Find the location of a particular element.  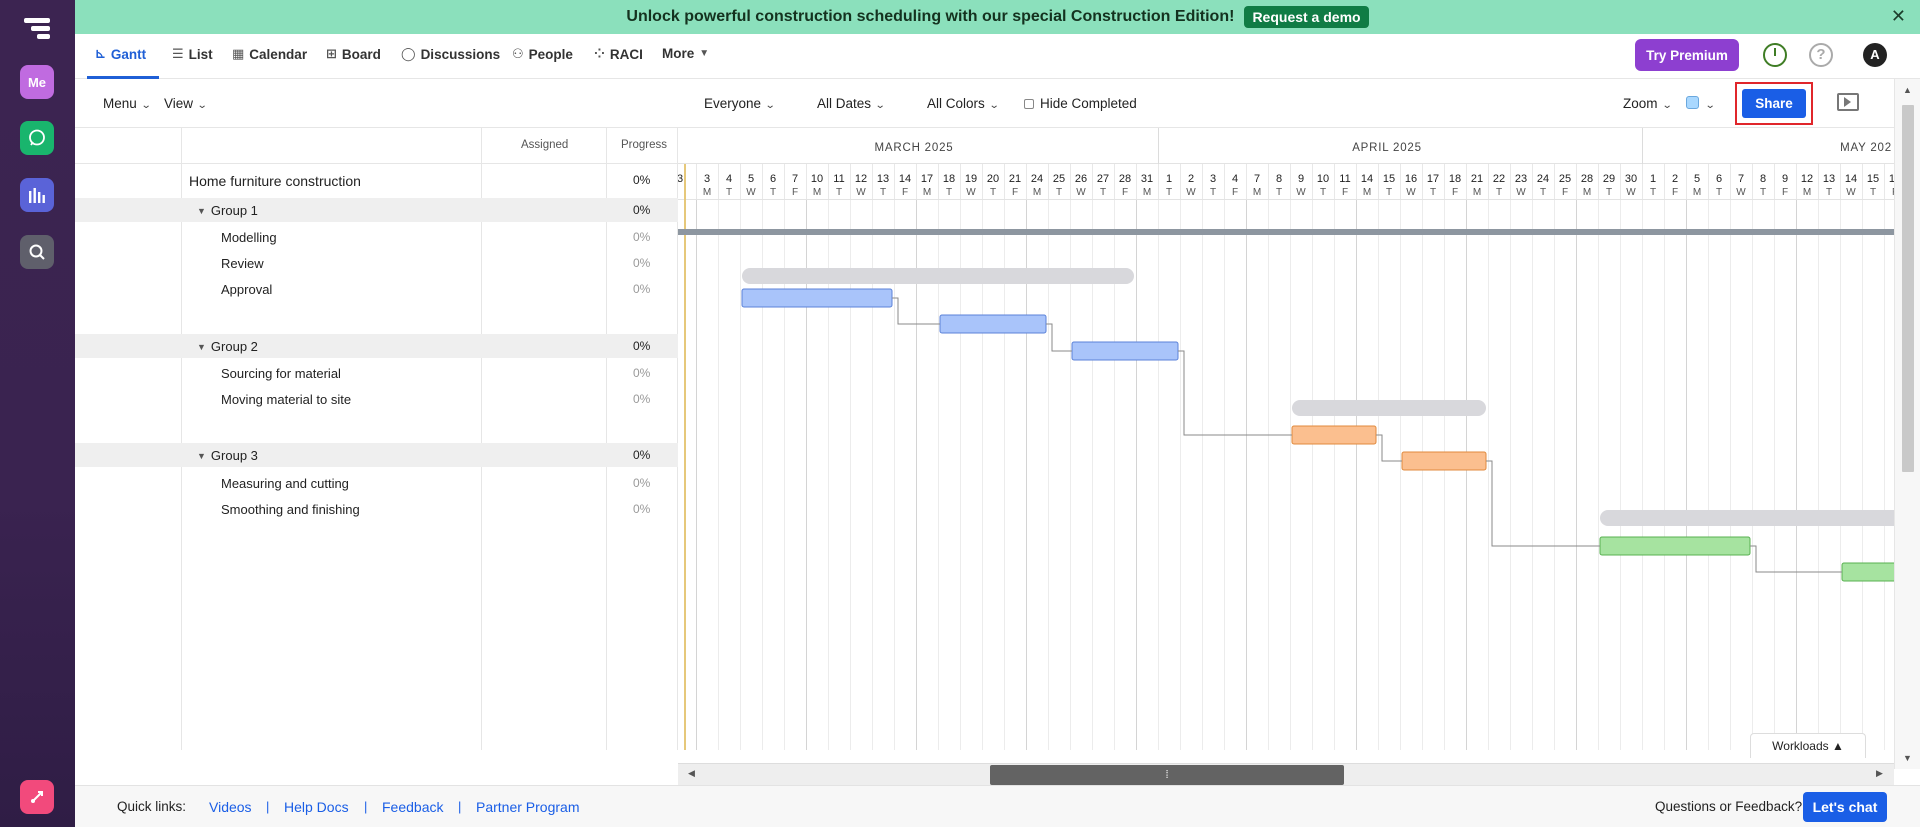

row-name: ▼ Group 2 is located at coordinates (227, 346).